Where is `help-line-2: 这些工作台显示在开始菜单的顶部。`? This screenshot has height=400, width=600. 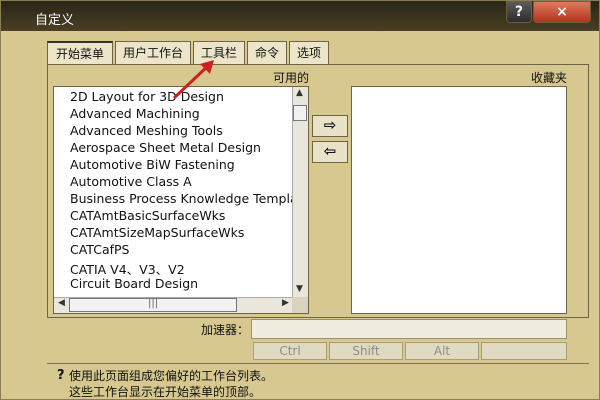 help-line-2: 这些工作台显示在开始菜单的顶部。 is located at coordinates (165, 392).